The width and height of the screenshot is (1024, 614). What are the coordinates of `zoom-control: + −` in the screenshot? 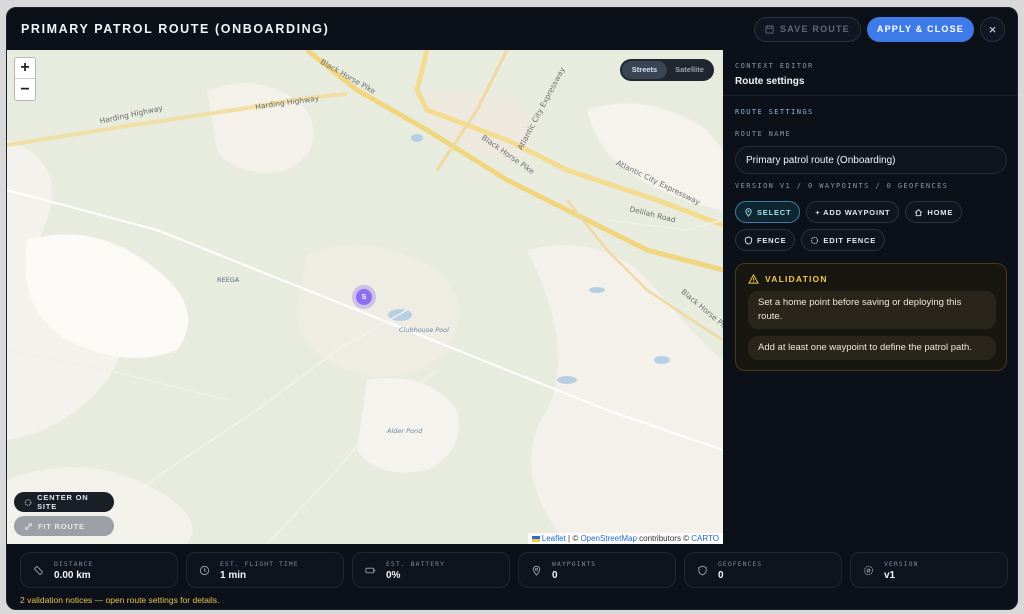 It's located at (25, 79).